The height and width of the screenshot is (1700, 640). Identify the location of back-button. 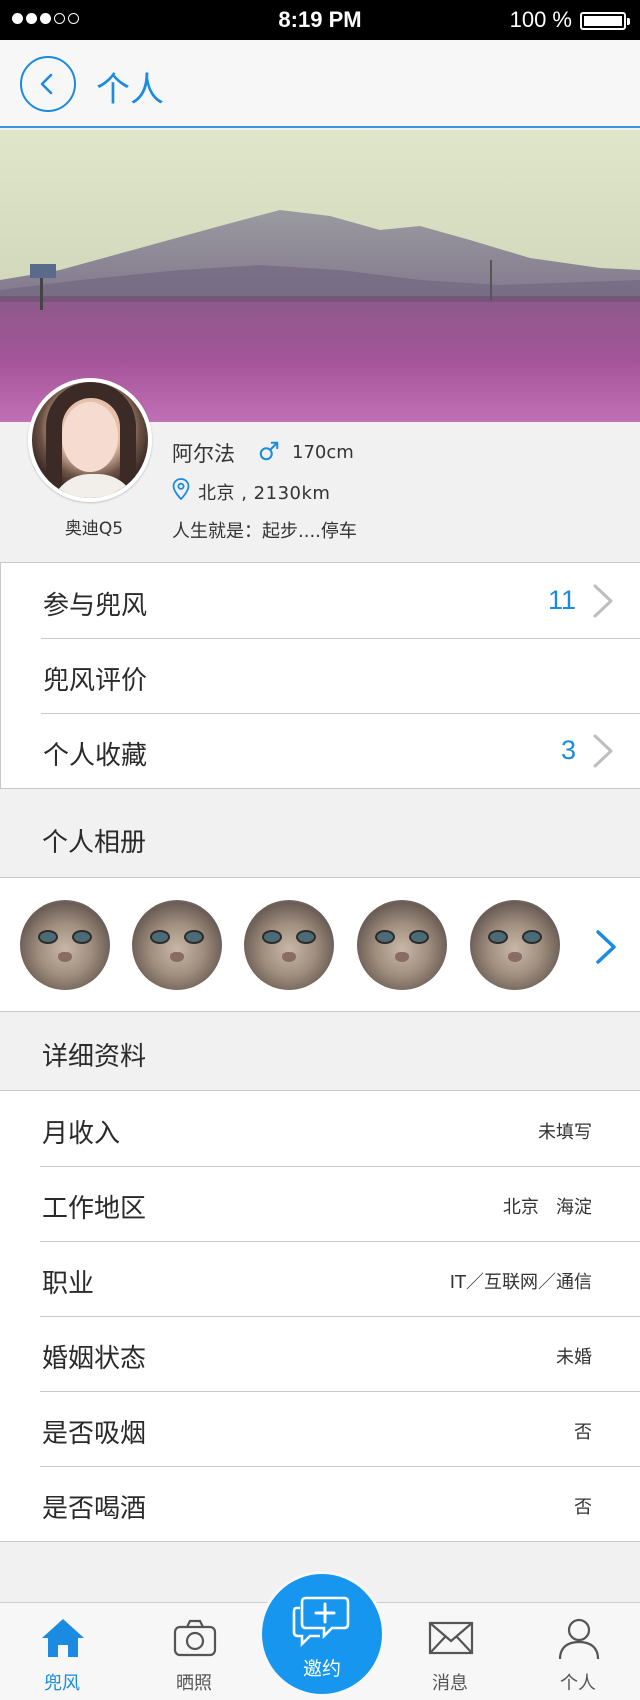
(48, 84).